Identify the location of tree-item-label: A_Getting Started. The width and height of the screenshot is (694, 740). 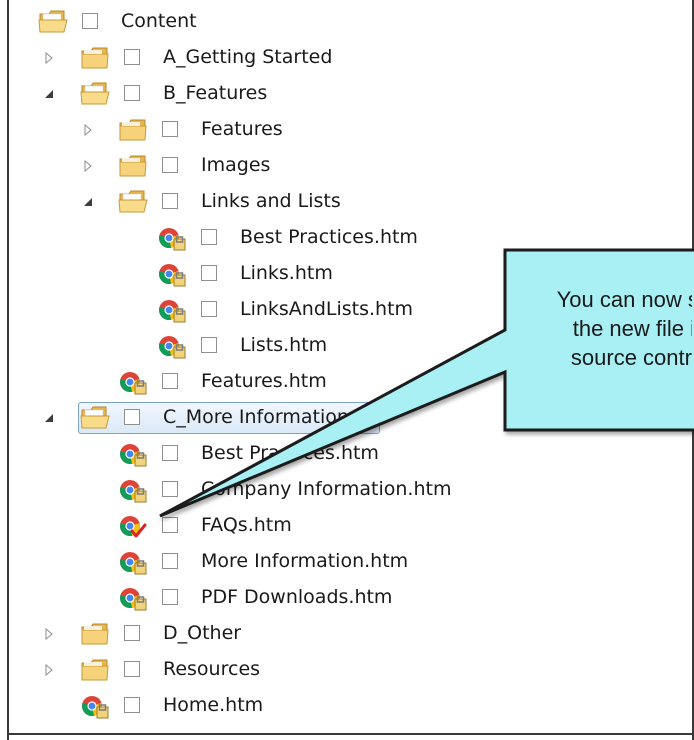
(248, 57).